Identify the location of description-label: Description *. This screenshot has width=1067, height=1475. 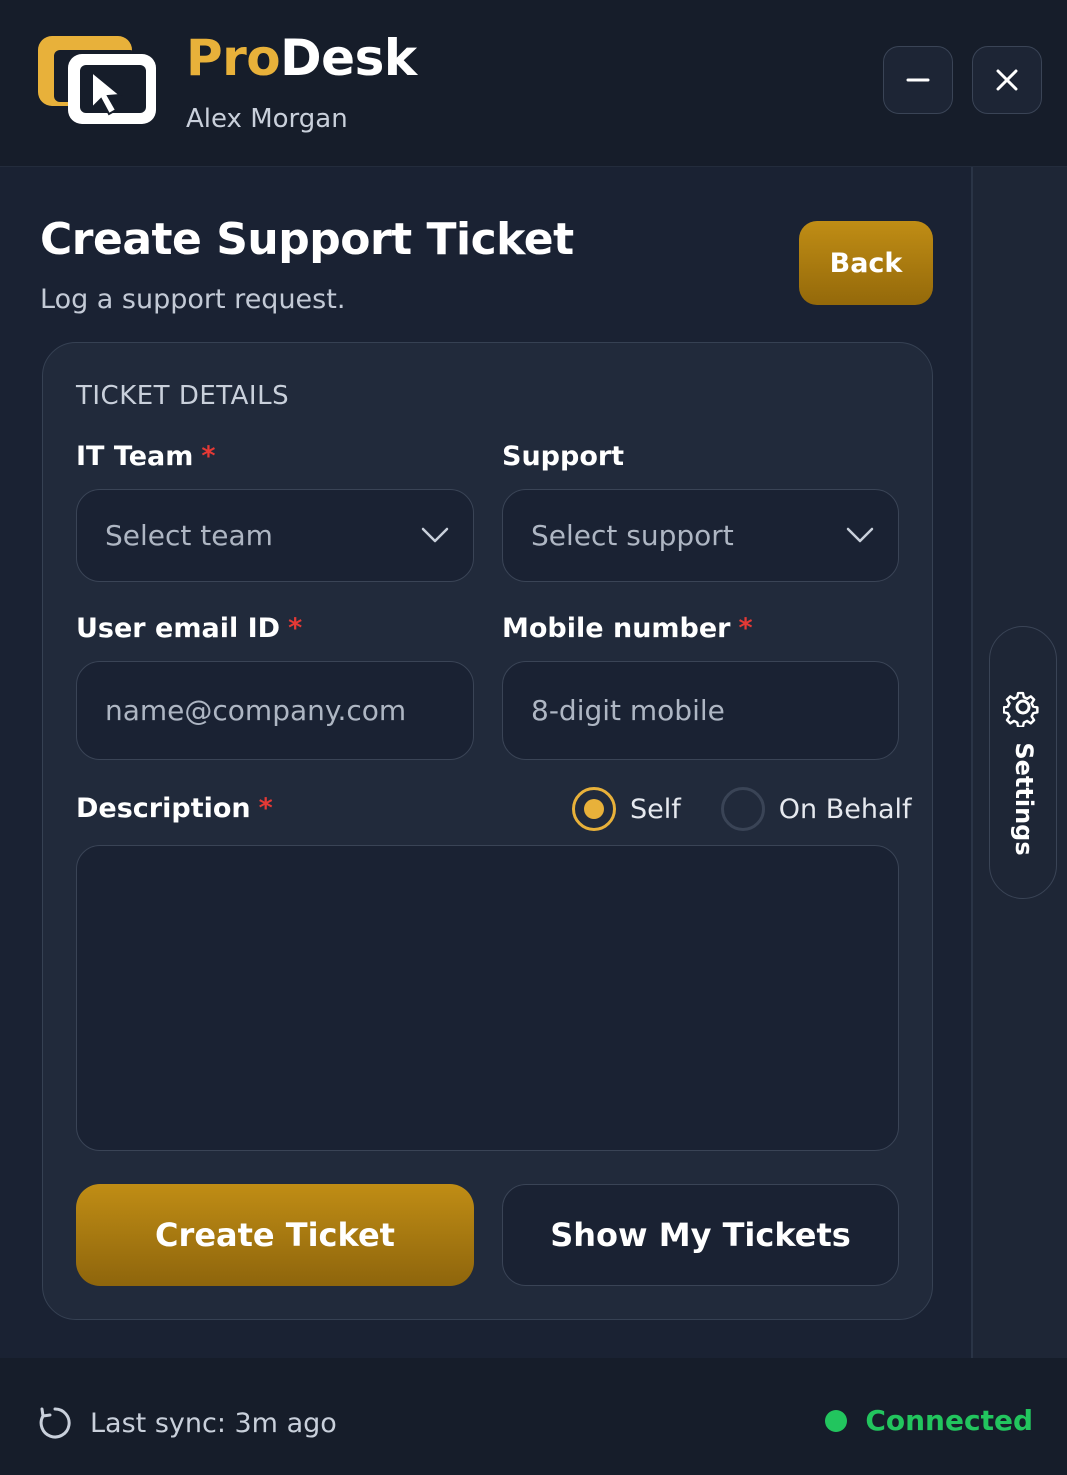
(174, 808).